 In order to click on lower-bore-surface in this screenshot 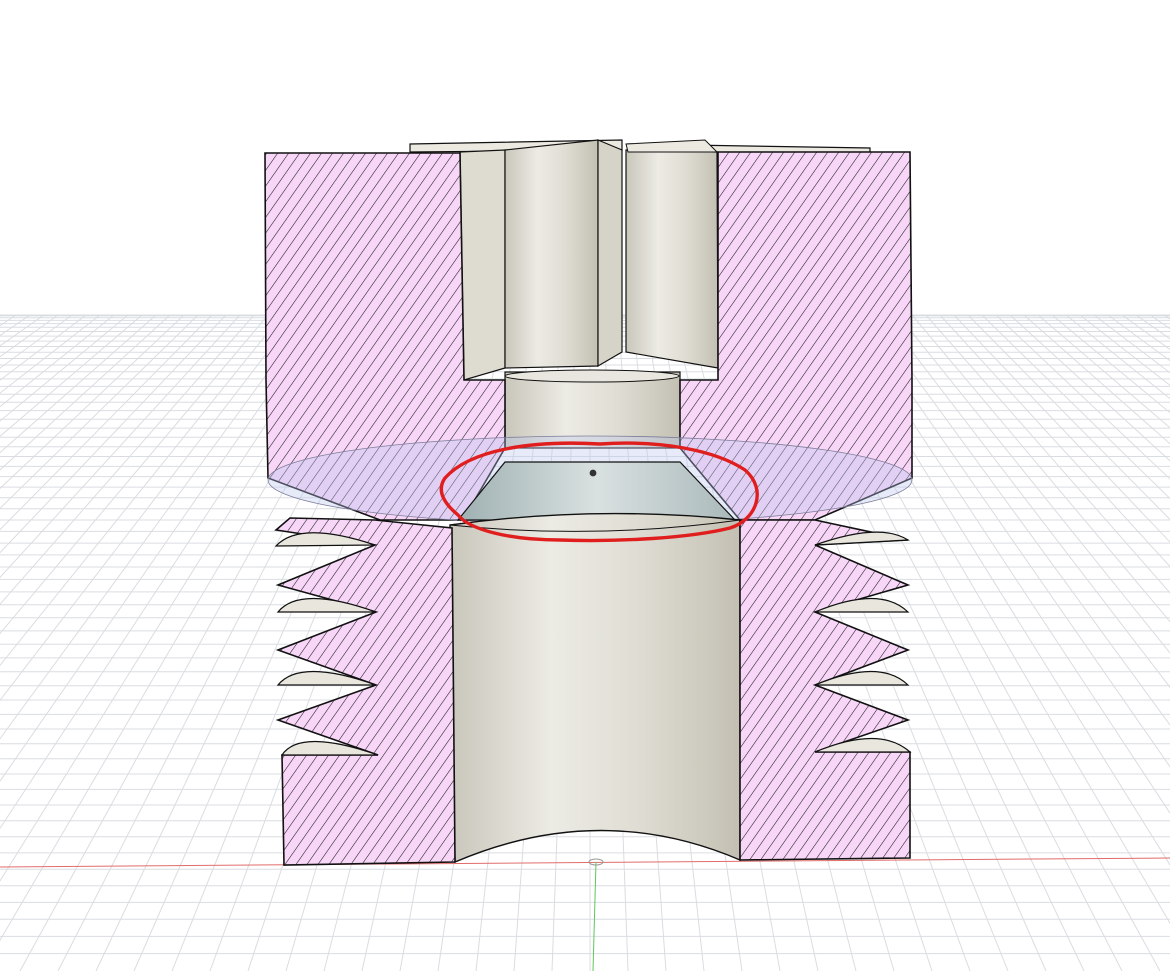, I will do `click(595, 688)`.